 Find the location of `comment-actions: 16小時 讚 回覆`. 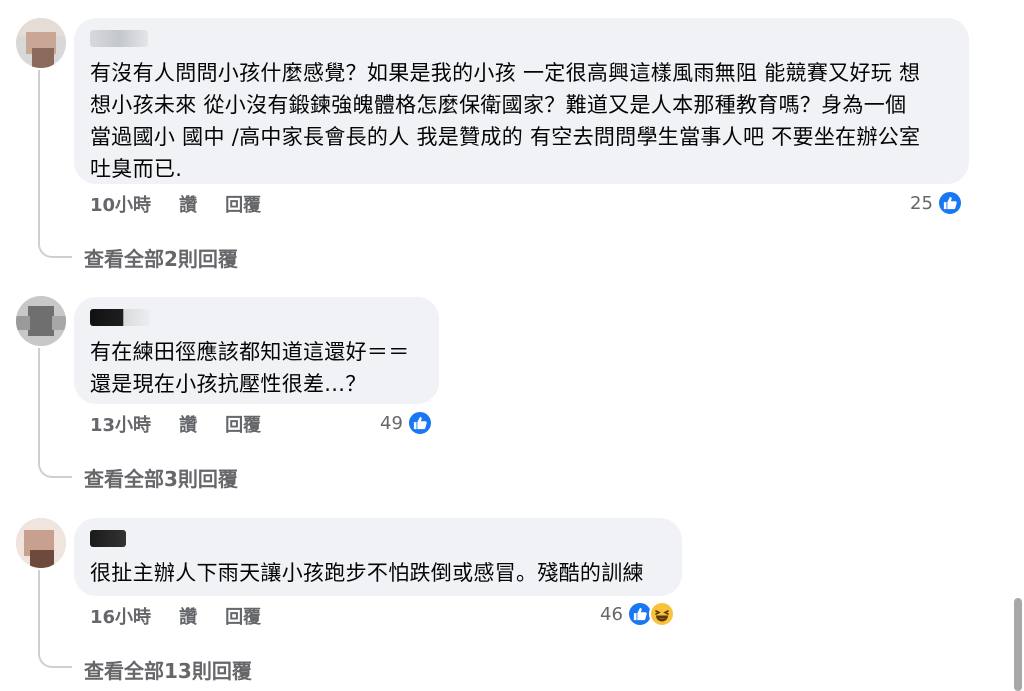

comment-actions: 16小時 讚 回覆 is located at coordinates (189, 616).